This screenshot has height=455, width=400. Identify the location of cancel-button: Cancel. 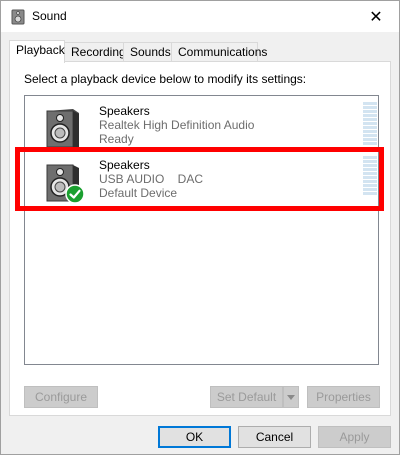
(274, 437).